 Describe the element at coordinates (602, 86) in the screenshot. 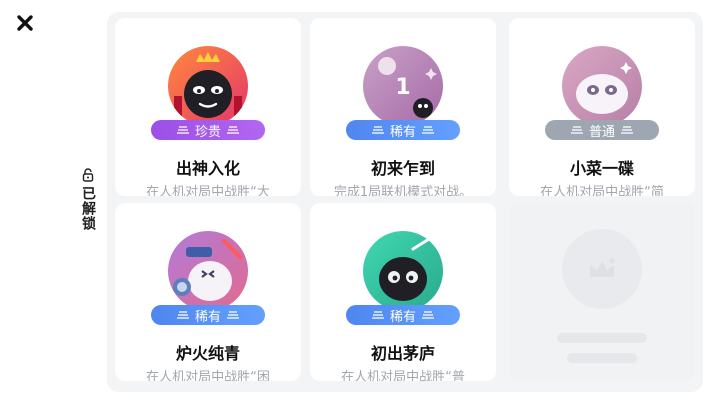

I see `achievement-avatar-easy` at that location.